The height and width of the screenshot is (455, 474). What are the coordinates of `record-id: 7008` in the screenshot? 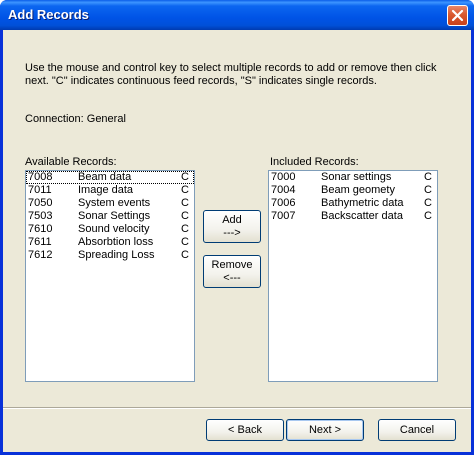 It's located at (40, 177).